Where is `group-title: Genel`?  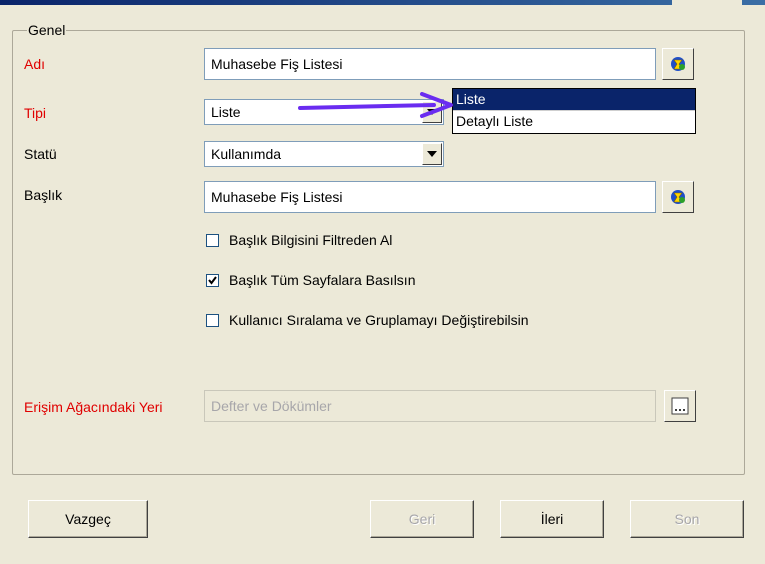 group-title: Genel is located at coordinates (47, 30).